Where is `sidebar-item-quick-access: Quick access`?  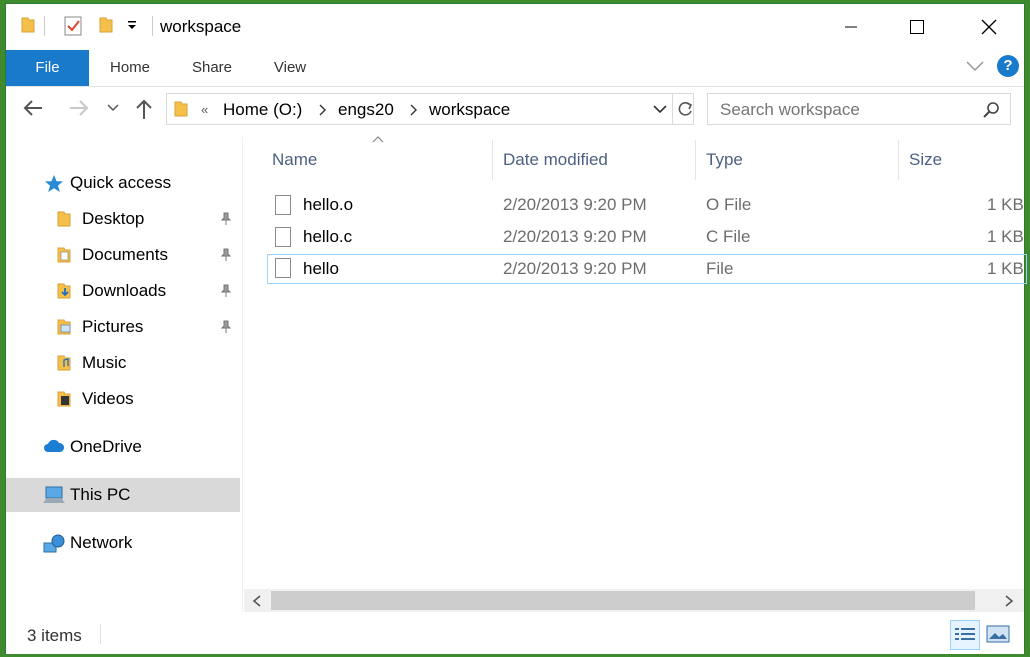 sidebar-item-quick-access: Quick access is located at coordinates (123, 183).